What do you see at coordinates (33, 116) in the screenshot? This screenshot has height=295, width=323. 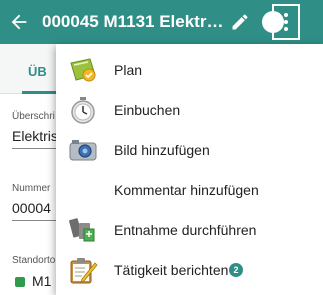 I see `field-label-title: Überschri` at bounding box center [33, 116].